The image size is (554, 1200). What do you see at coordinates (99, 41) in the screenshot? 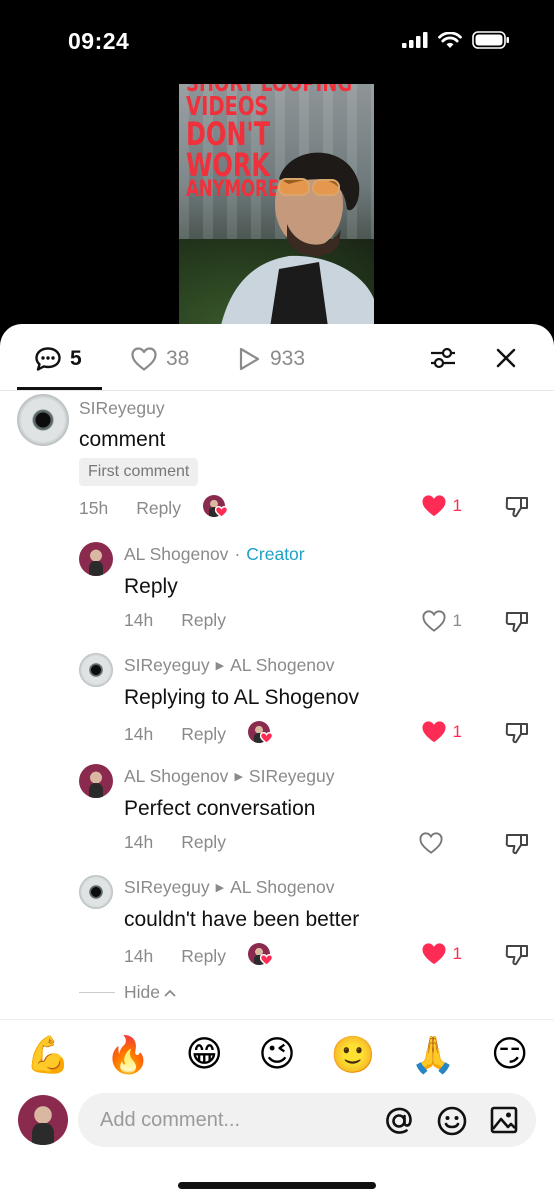
I see `status-time: 09:24` at bounding box center [99, 41].